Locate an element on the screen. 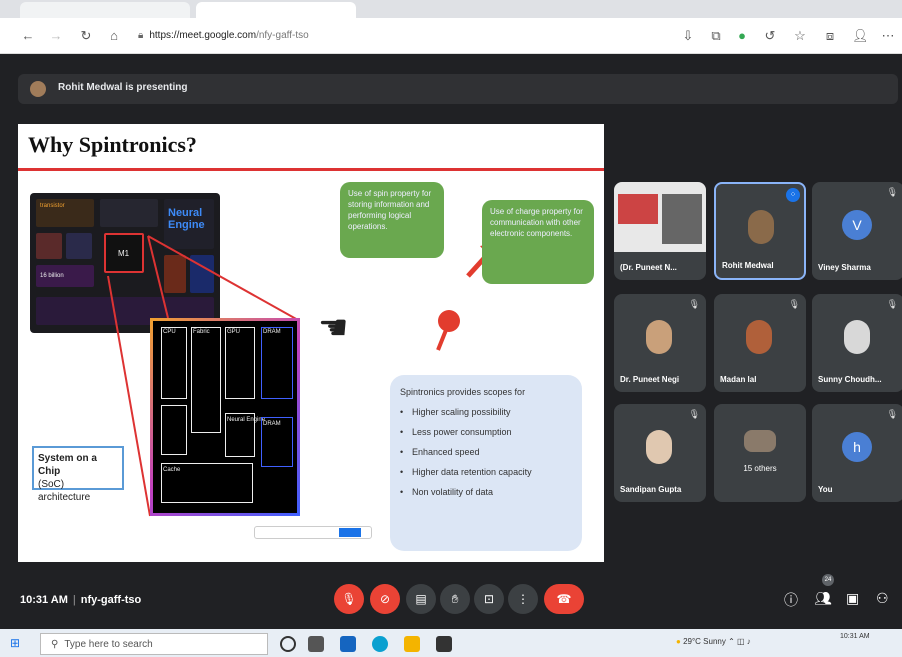 The height and width of the screenshot is (657, 902). store-icon is located at coordinates (444, 644).